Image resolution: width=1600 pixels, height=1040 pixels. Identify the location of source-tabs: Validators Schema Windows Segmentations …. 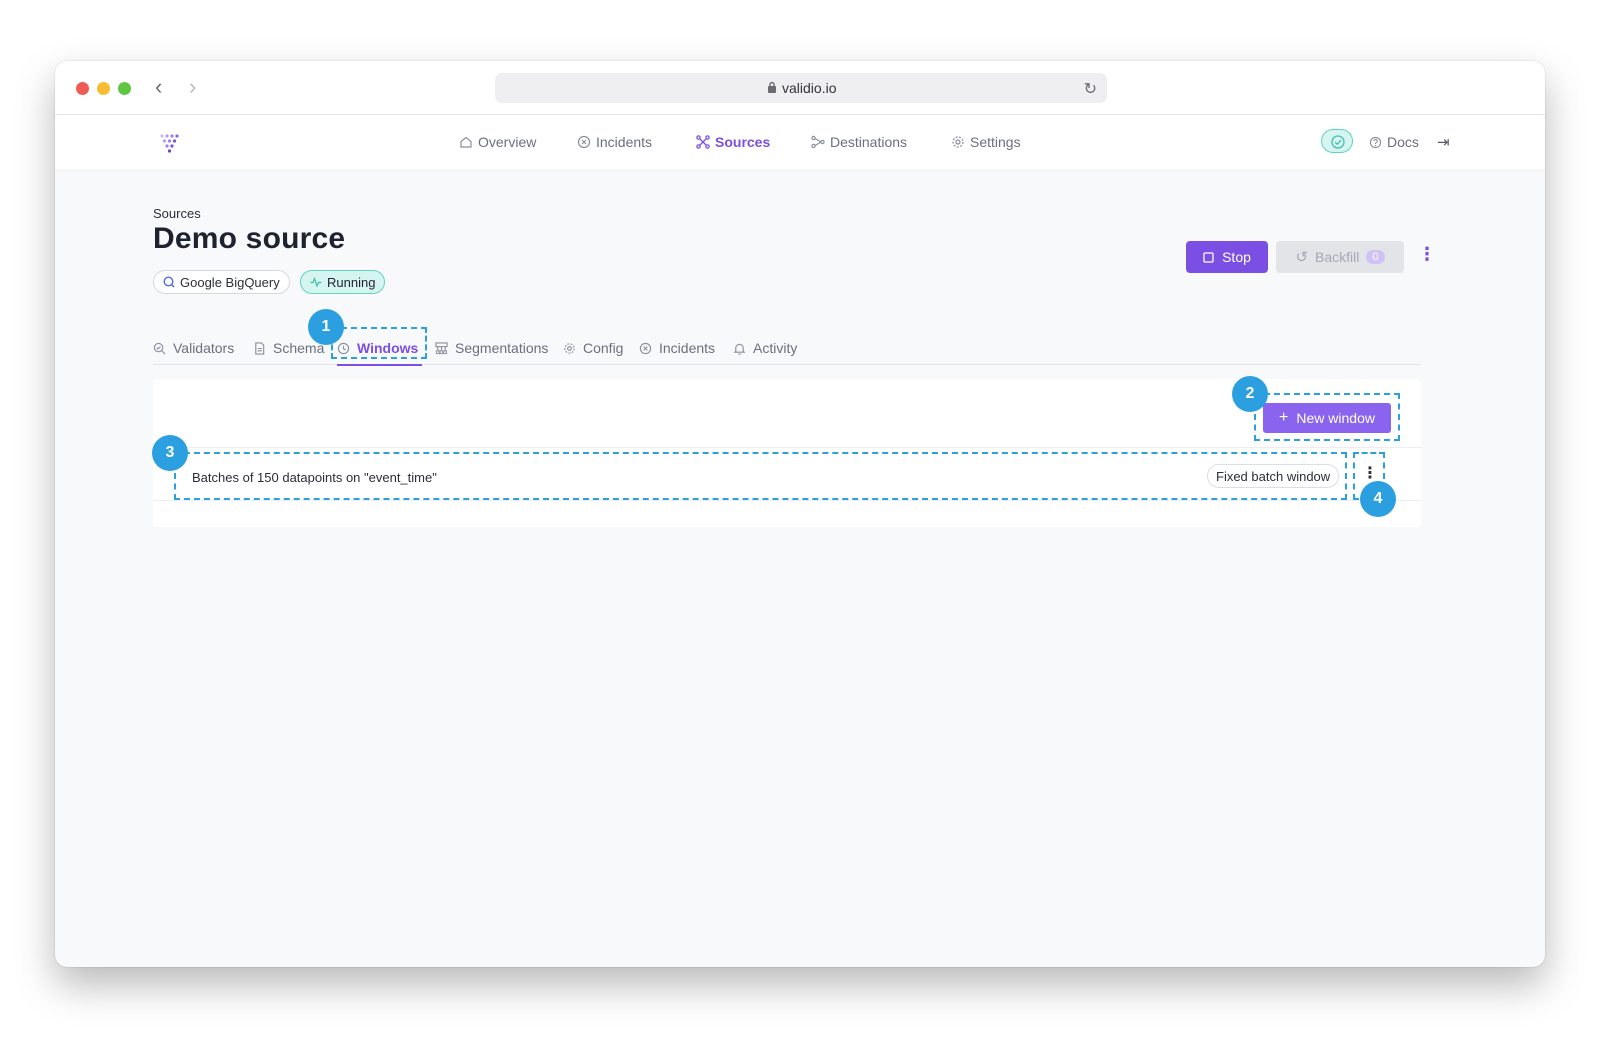
(787, 349).